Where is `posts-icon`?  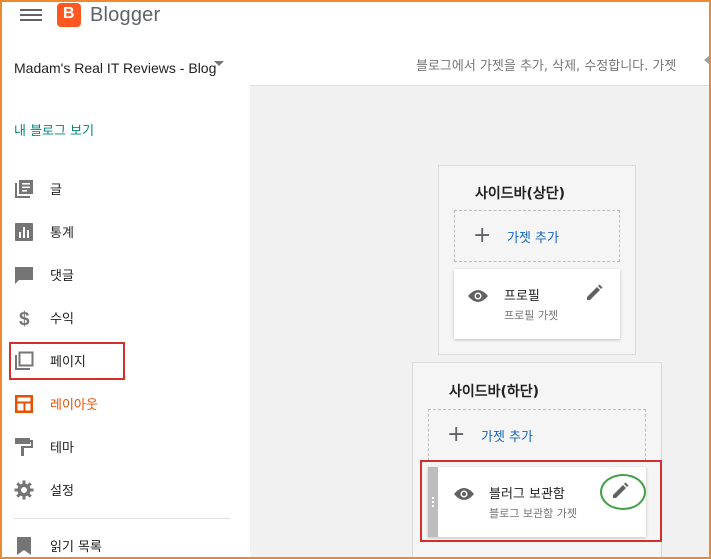 posts-icon is located at coordinates (24, 189).